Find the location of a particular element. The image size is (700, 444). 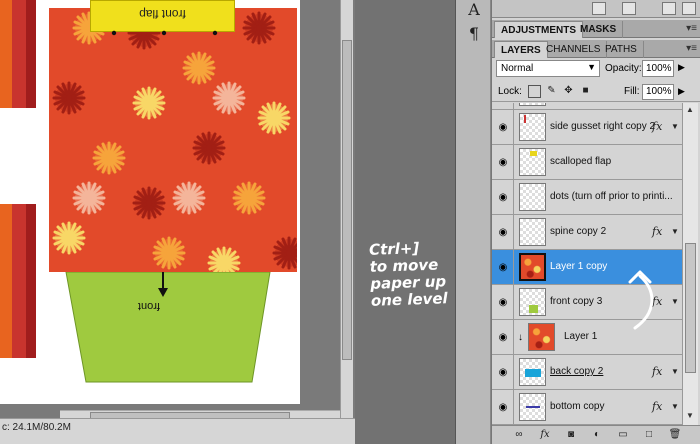

layer-row: ◉ side gusset right copy 2 fx ▼ is located at coordinates (587, 127).